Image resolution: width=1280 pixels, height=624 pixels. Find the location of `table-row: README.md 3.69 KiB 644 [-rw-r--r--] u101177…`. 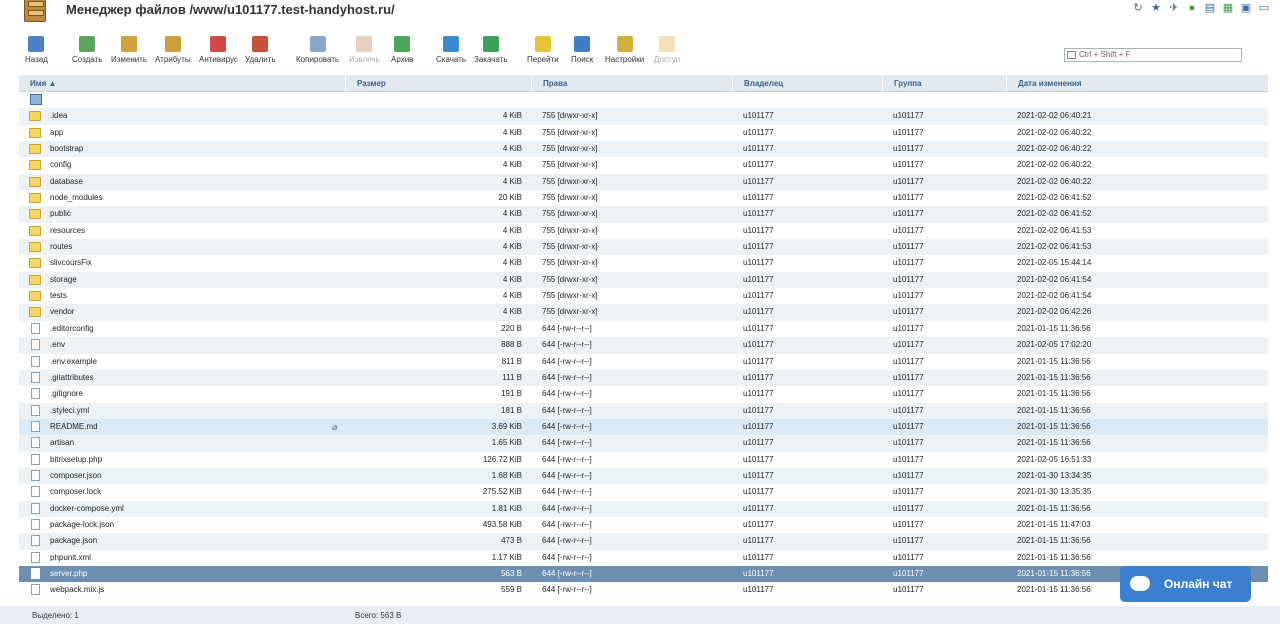

table-row: README.md 3.69 KiB 644 [-rw-r--r--] u101177… is located at coordinates (643, 427).